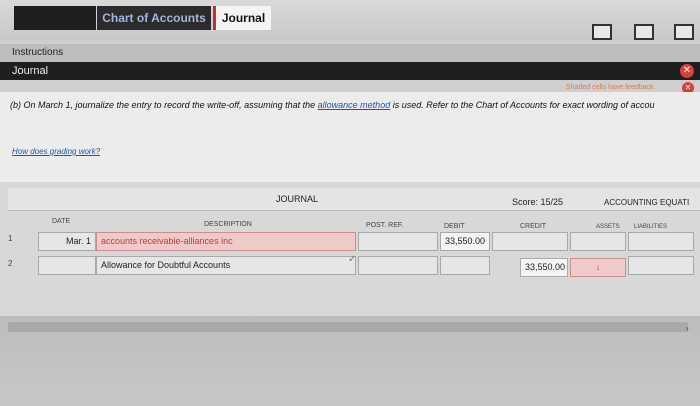 The height and width of the screenshot is (406, 700). I want to click on instructions-header: Instructions, so click(350, 53).